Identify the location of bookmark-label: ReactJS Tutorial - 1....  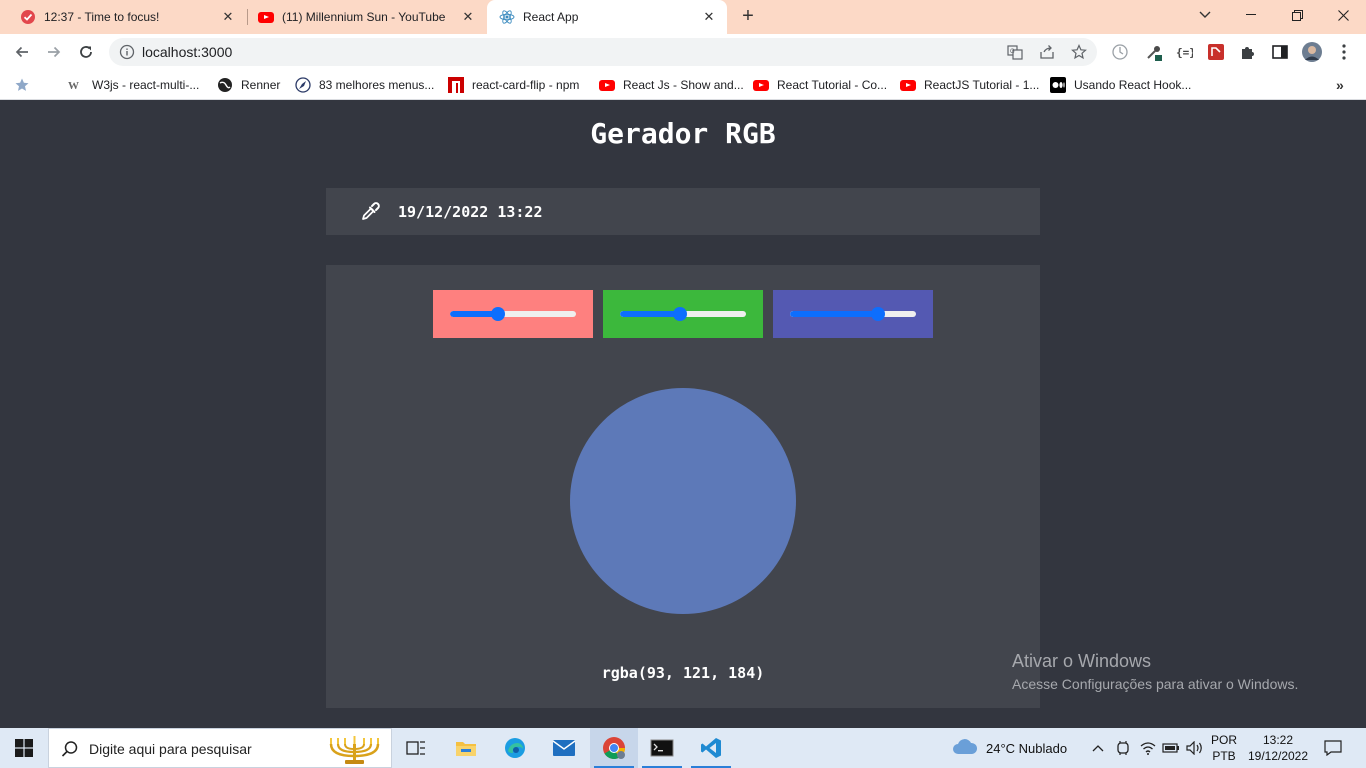
(982, 85).